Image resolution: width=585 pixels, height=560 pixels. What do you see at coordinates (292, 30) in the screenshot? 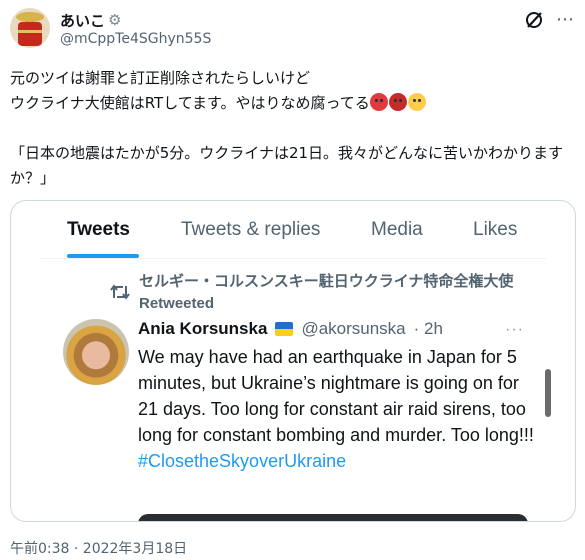
I see `post-header: あいこ ⚙ @mCppTe4SGhyn55S ⋯` at bounding box center [292, 30].